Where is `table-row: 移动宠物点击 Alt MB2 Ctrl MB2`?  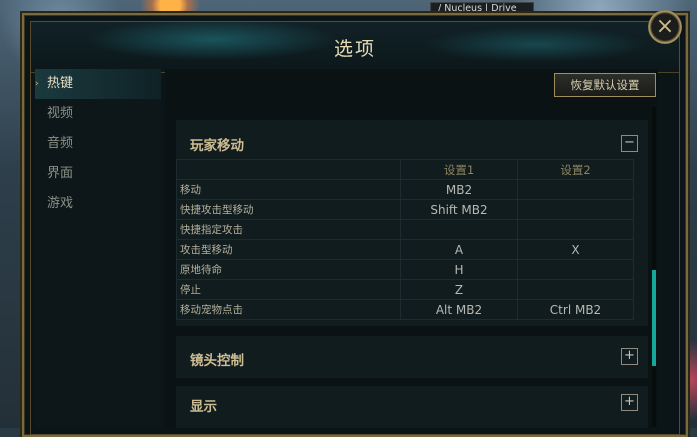 table-row: 移动宠物点击 Alt MB2 Ctrl MB2 is located at coordinates (405, 309).